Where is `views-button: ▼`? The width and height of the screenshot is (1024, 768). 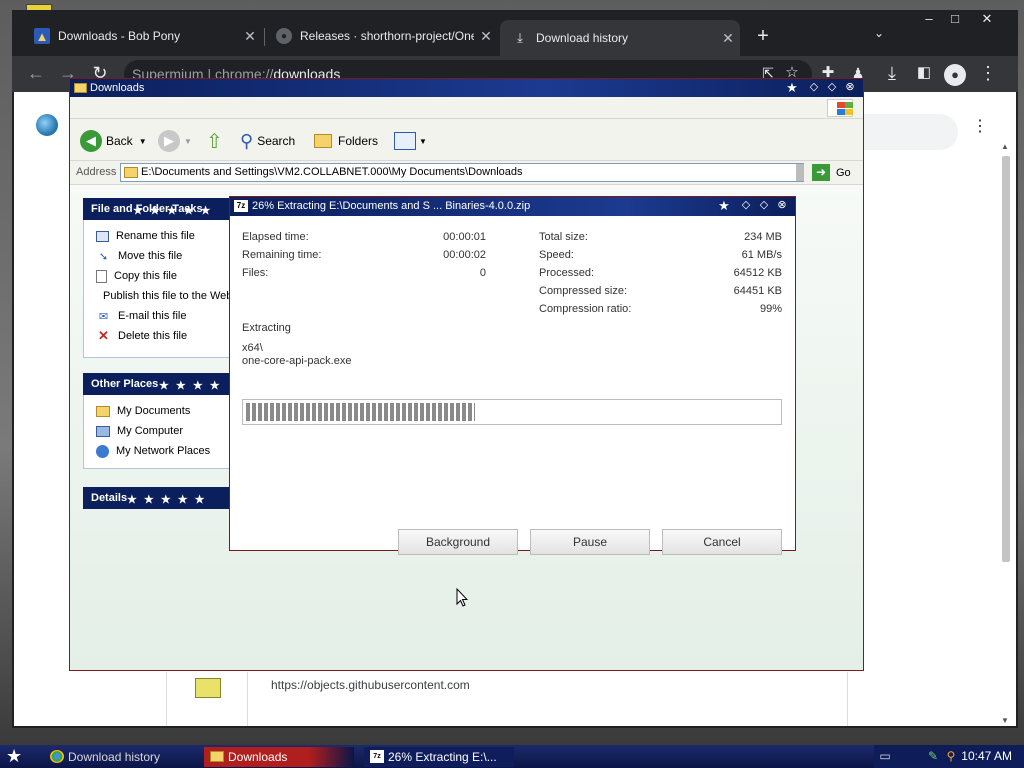 views-button: ▼ is located at coordinates (410, 141).